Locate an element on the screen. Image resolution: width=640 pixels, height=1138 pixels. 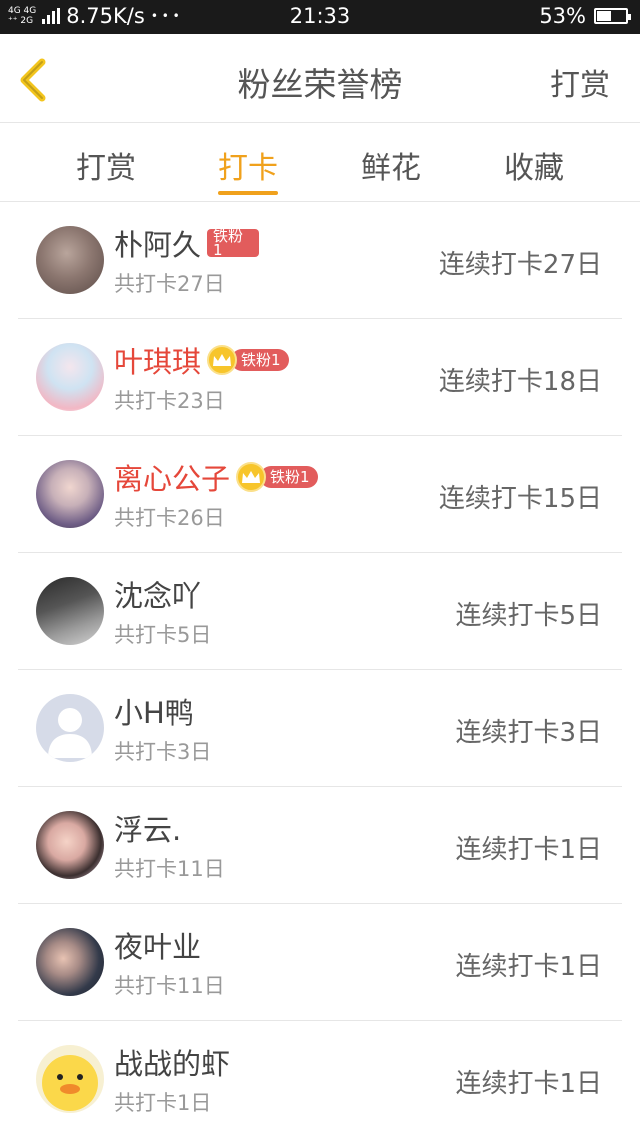
tab-reward: 打赏 is located at coordinates (106, 165).